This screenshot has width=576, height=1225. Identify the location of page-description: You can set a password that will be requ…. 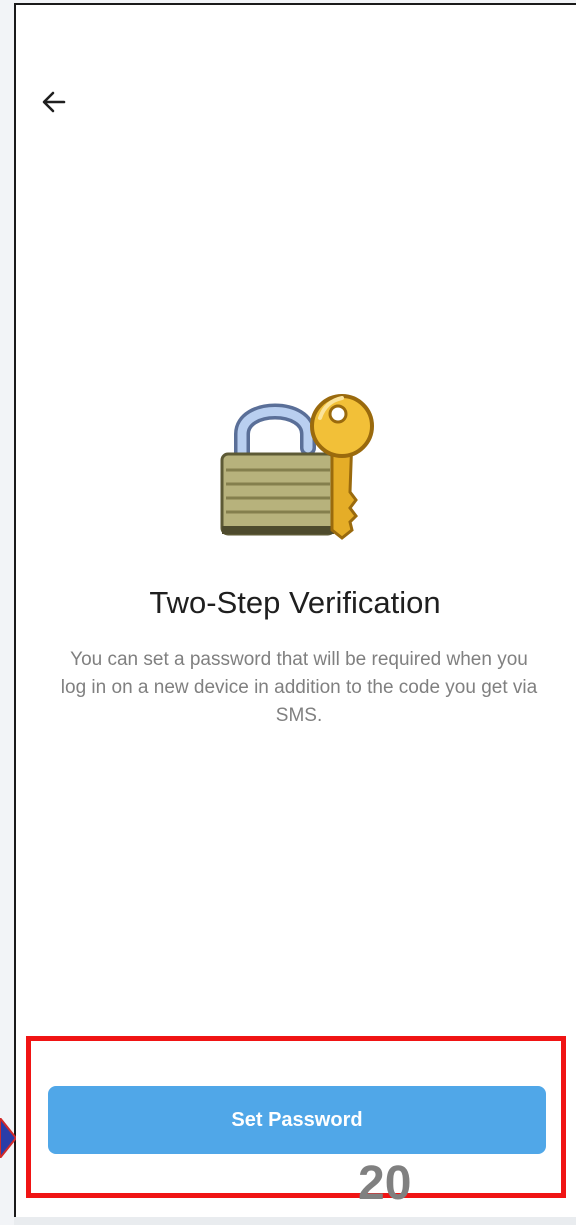
(299, 687).